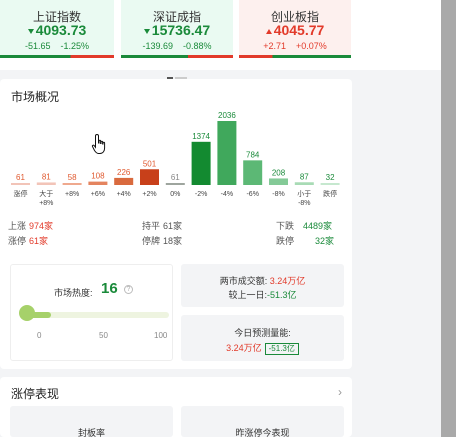  I want to click on section-title: 涨停表现, so click(35, 394).